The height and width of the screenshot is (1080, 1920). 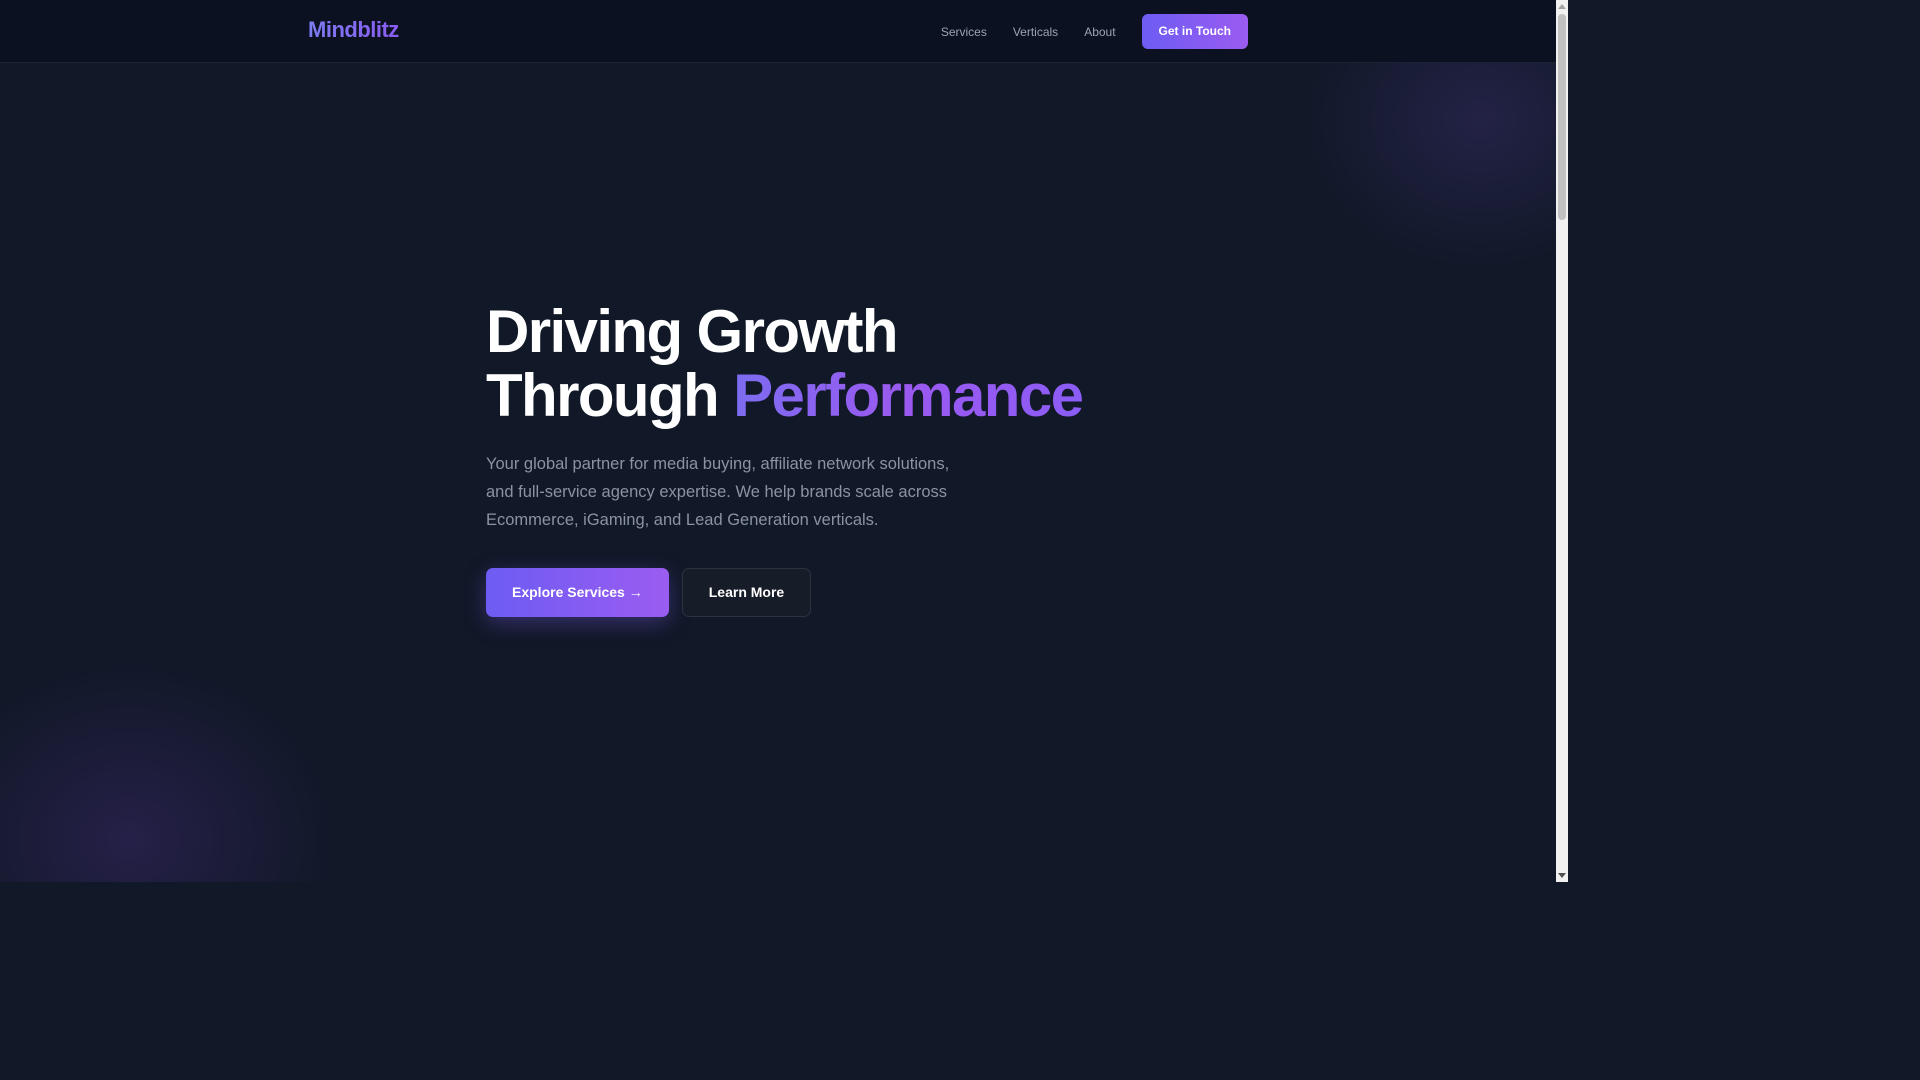 What do you see at coordinates (1099, 32) in the screenshot?
I see `nav-link-about: About` at bounding box center [1099, 32].